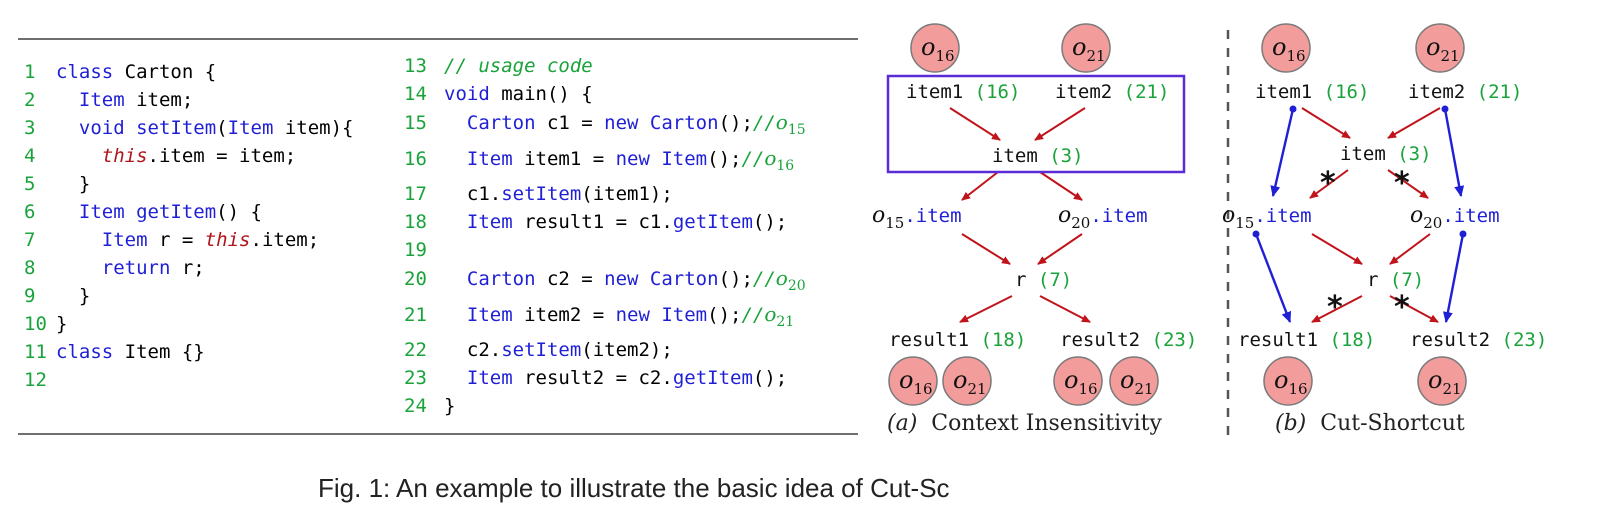 The height and width of the screenshot is (515, 1606). I want to click on caption-a-label: (a), so click(902, 423).